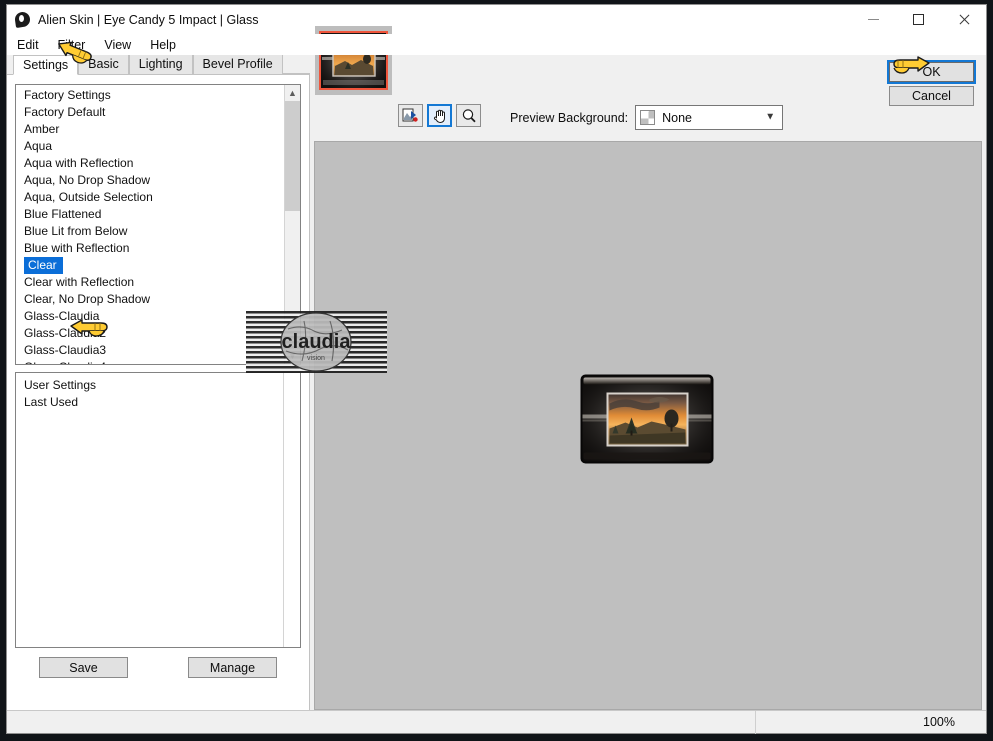  I want to click on tab-strip-filler, so click(296, 64).